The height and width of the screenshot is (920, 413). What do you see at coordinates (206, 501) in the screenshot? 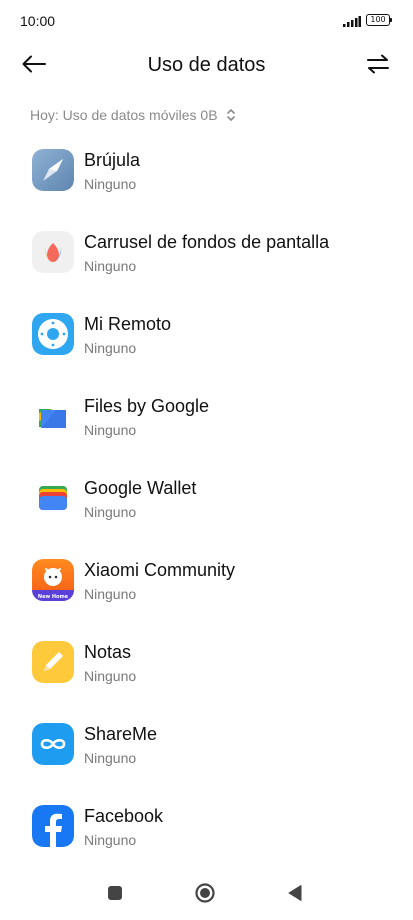
I see `list-item: Google Wallet Ninguno` at bounding box center [206, 501].